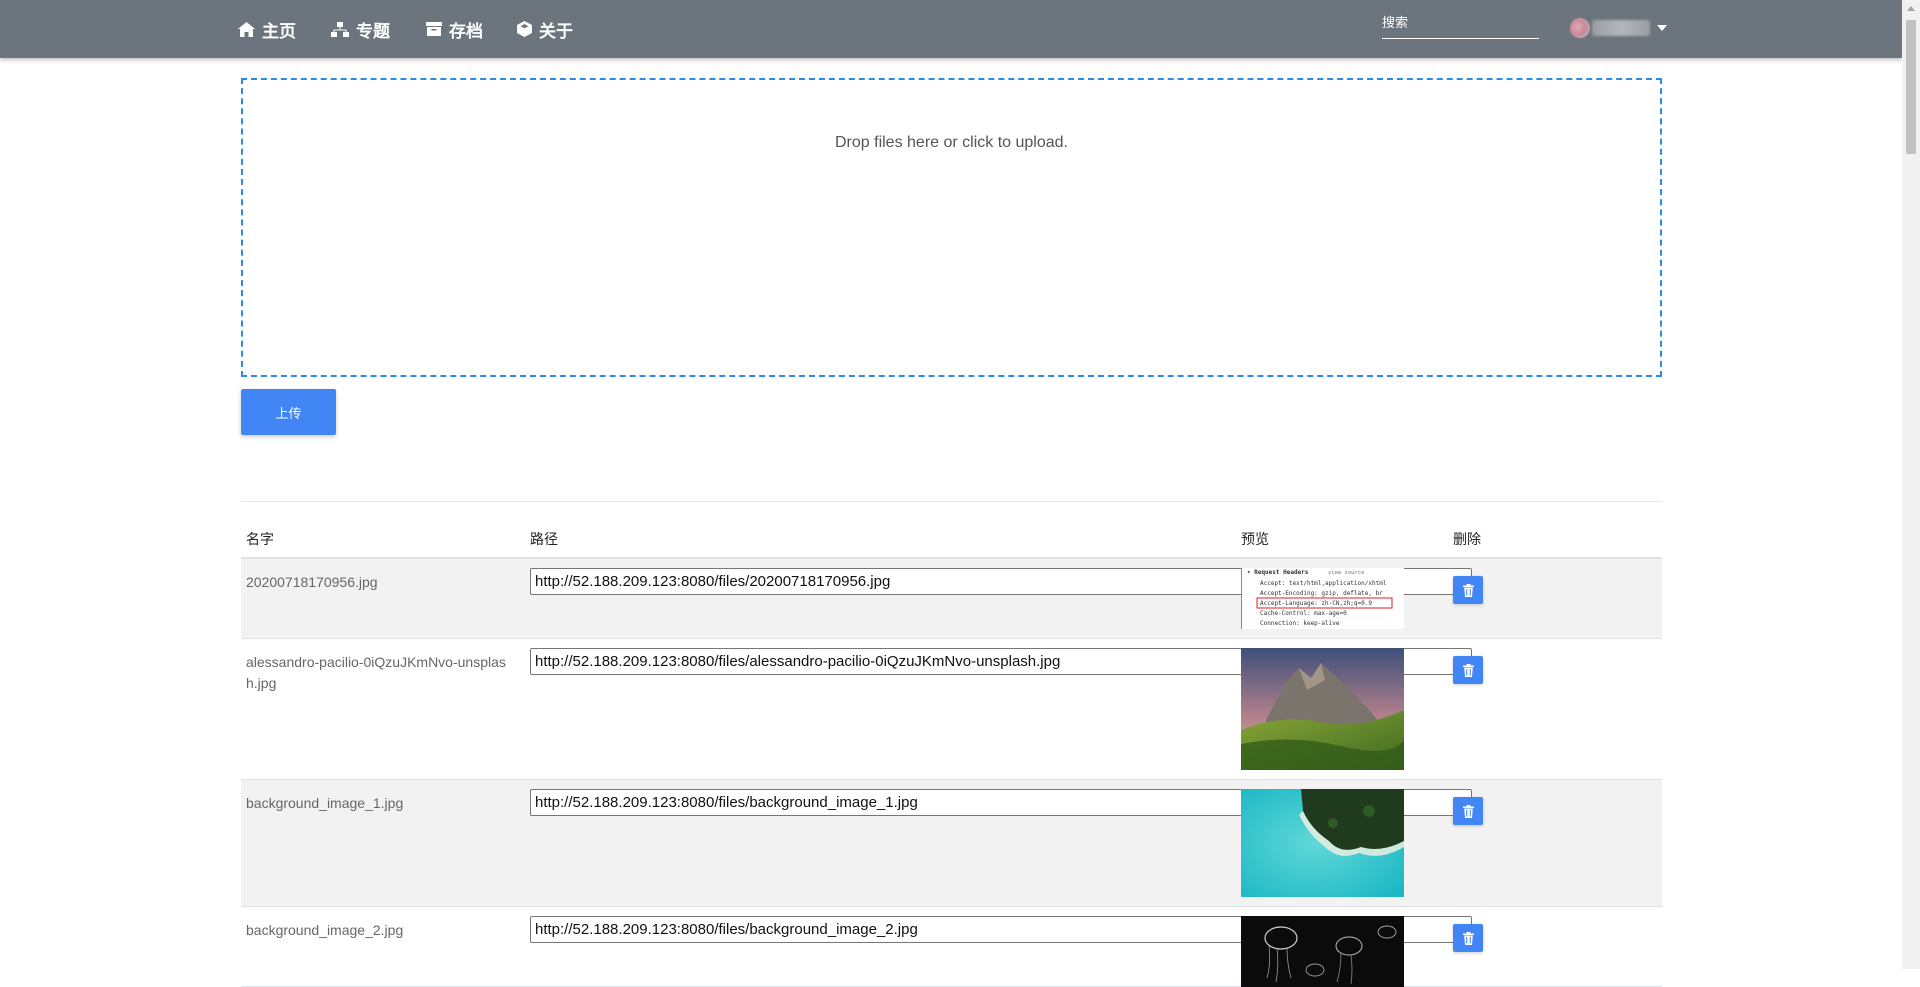  What do you see at coordinates (1278, 572) in the screenshot?
I see `preview-title: ▾ Request Headers` at bounding box center [1278, 572].